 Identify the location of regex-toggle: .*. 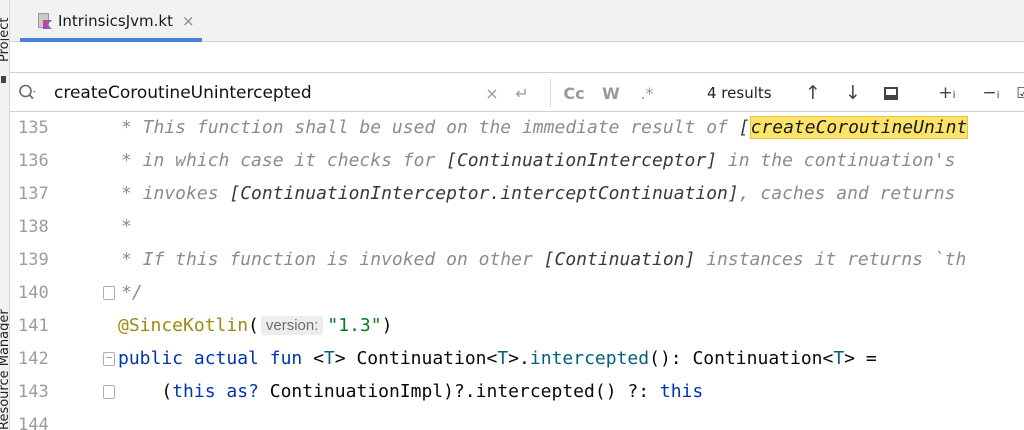
(647, 93).